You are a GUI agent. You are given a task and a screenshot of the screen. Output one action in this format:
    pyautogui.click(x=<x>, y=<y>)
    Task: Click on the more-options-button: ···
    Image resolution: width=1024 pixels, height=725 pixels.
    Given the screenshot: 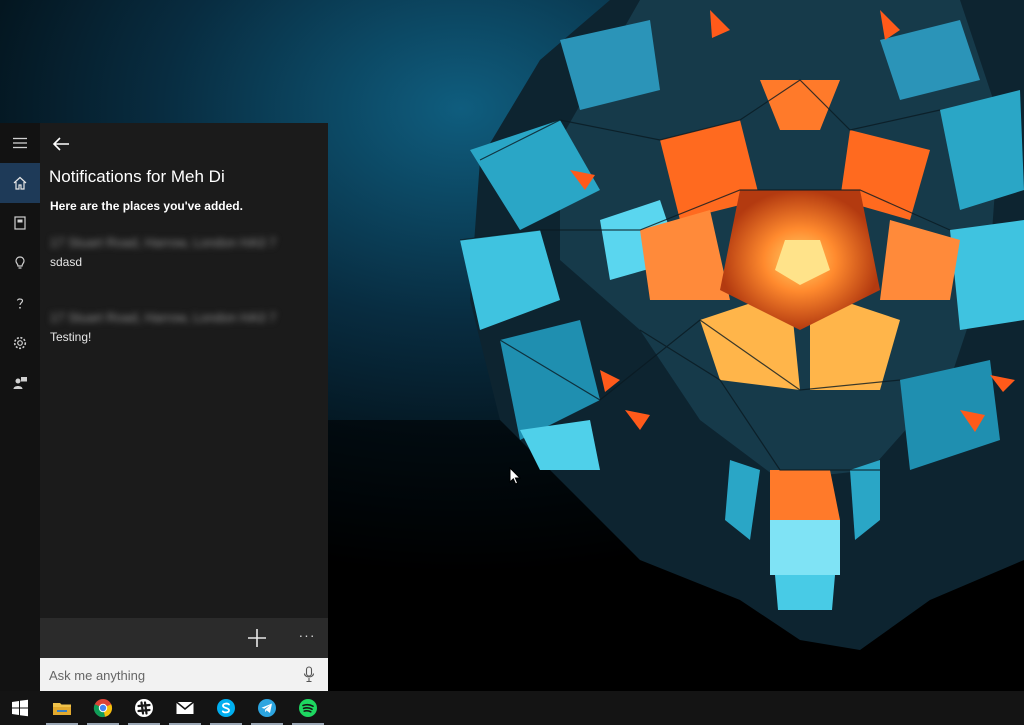 What is the action you would take?
    pyautogui.click(x=307, y=638)
    